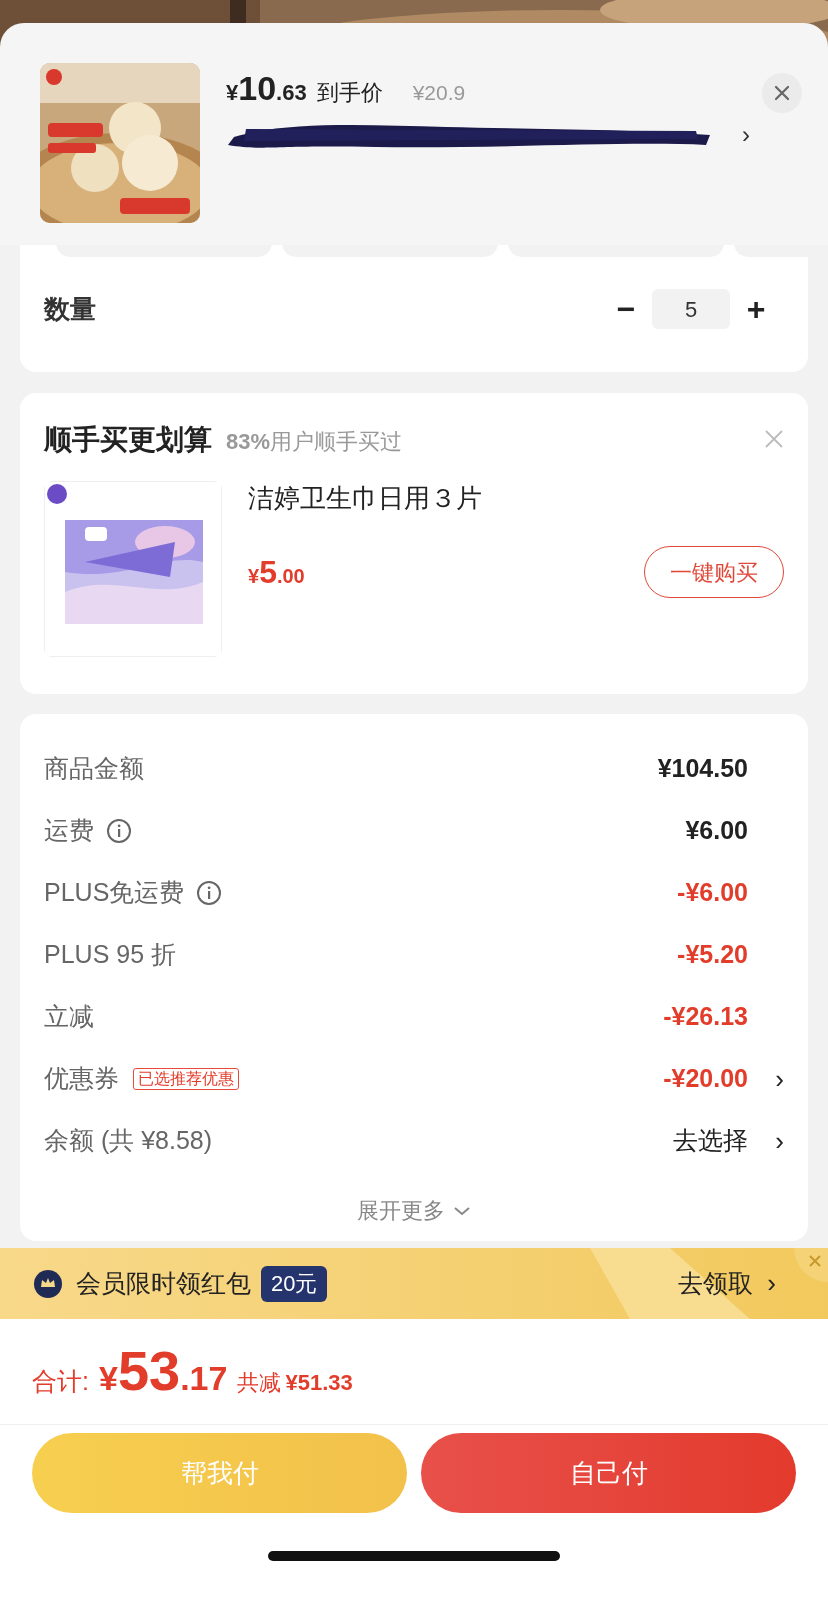 This screenshot has width=828, height=1601. Describe the element at coordinates (128, 1141) in the screenshot. I see `cost-label: 余额 (共 ¥8.58)` at that location.